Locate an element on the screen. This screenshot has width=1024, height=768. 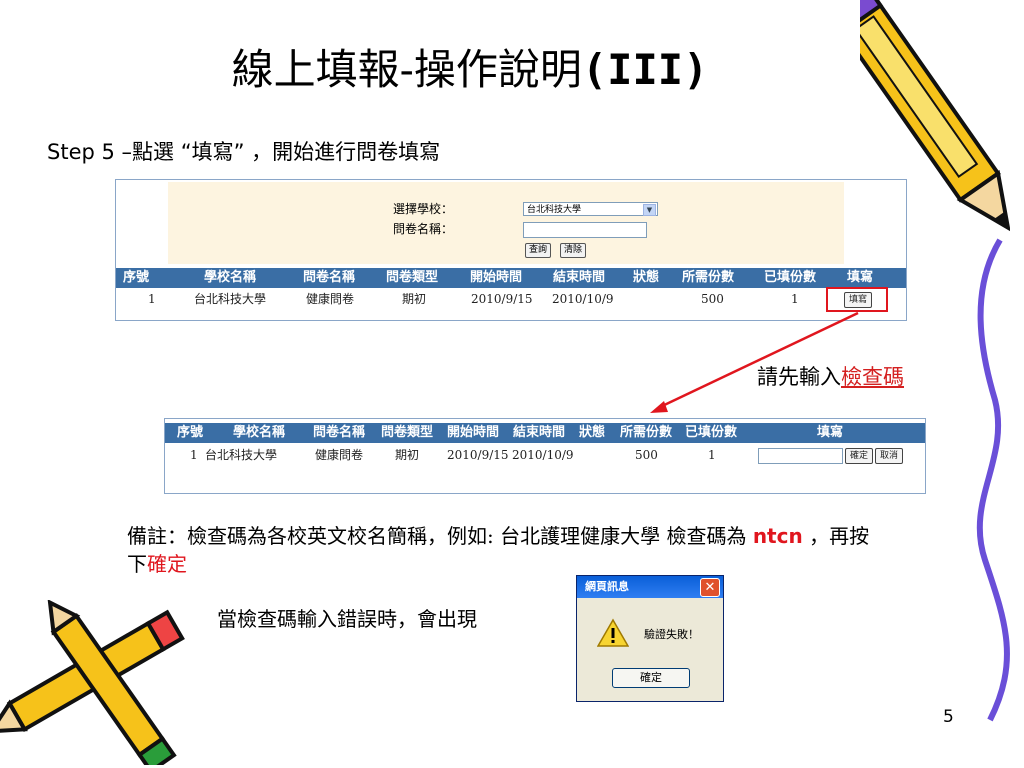
pencils-illustration-bottom is located at coordinates (92, 682).